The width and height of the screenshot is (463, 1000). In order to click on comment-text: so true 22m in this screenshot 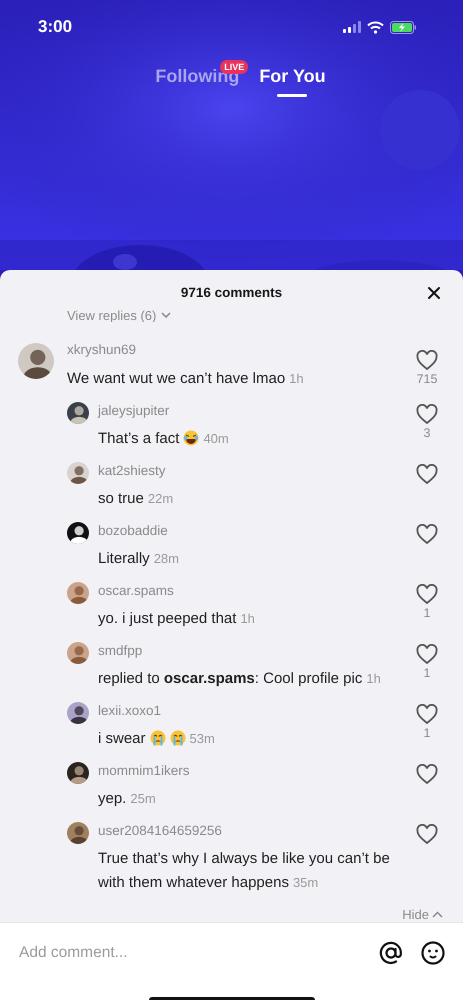, I will do `click(136, 499)`.